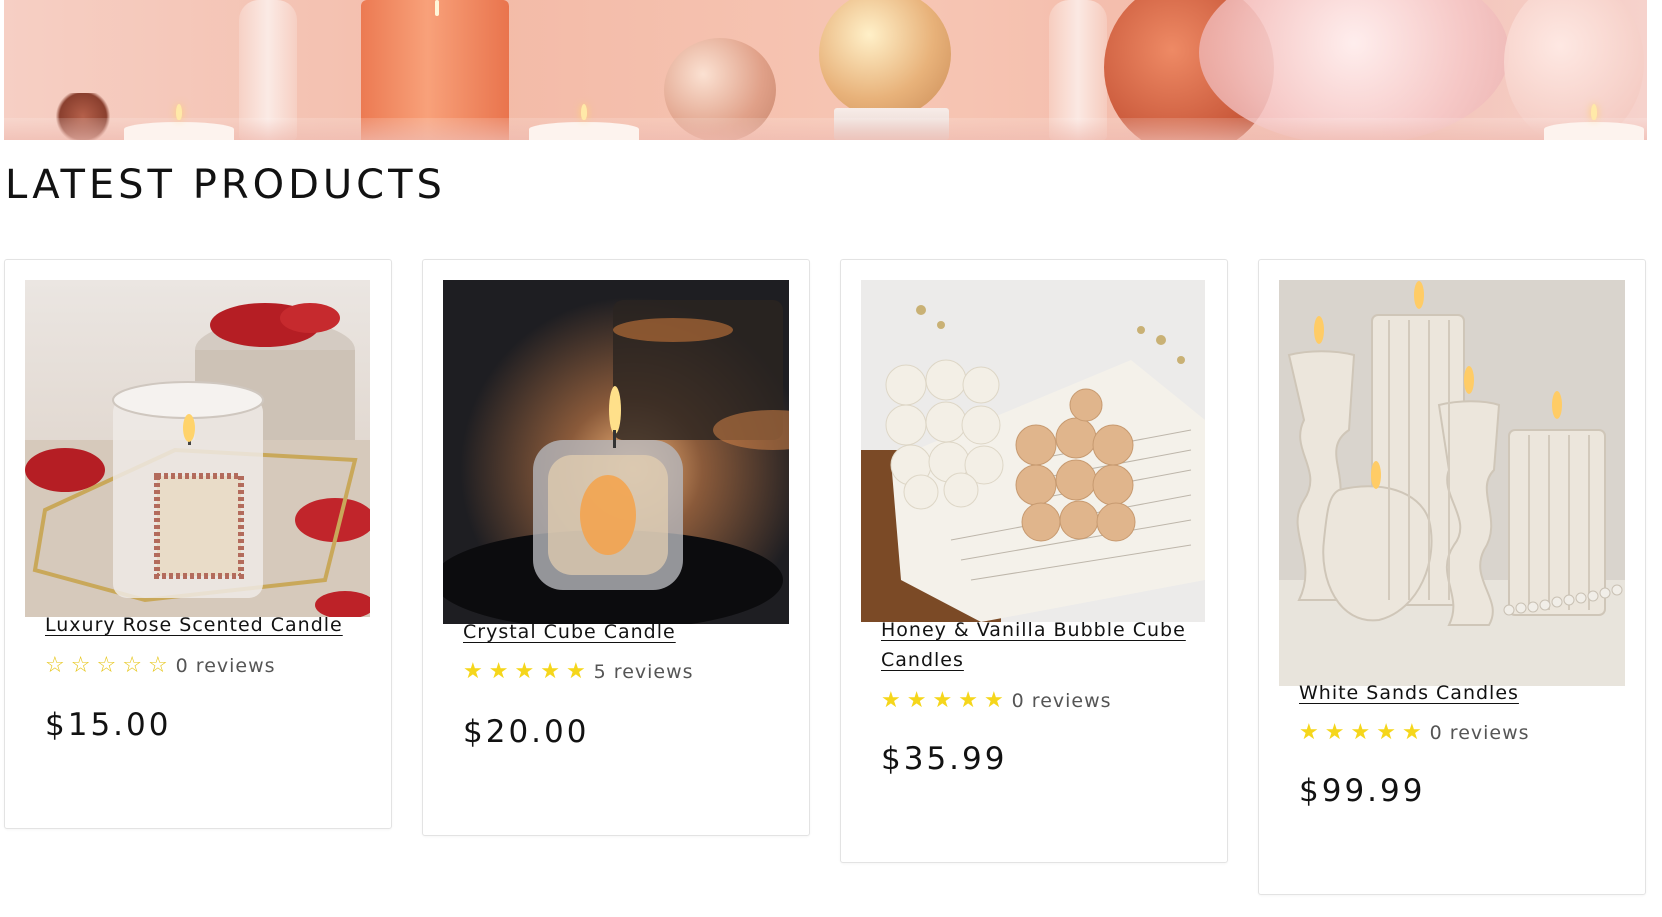 The width and height of the screenshot is (1662, 917). What do you see at coordinates (1362, 791) in the screenshot?
I see `product-price: $99.99` at bounding box center [1362, 791].